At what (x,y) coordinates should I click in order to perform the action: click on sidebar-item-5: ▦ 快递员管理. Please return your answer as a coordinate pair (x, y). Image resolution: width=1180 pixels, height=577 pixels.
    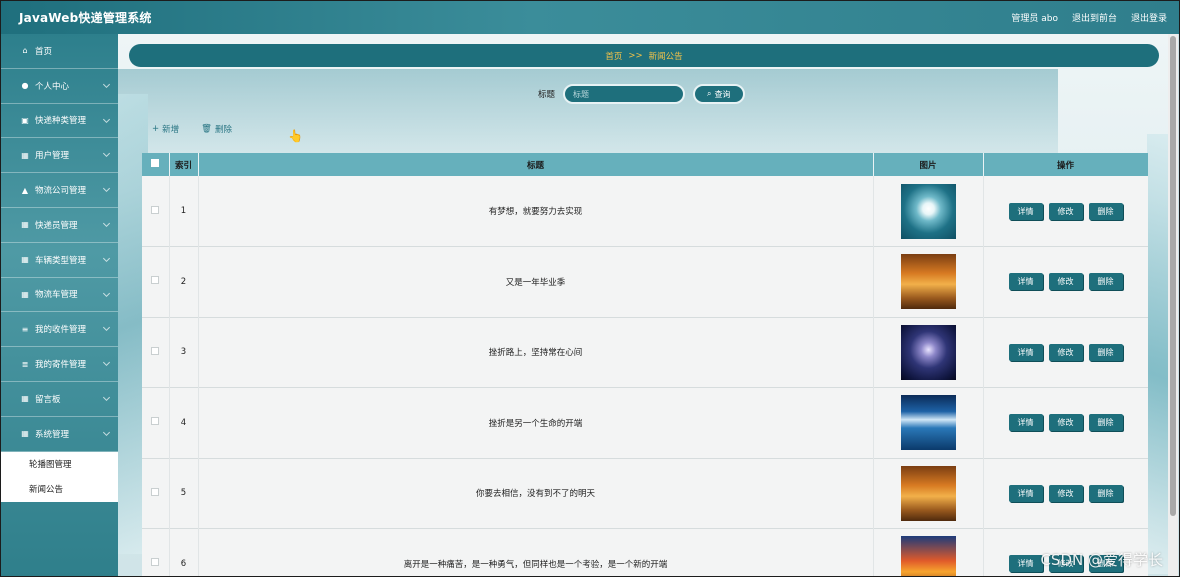
    Looking at the image, I should click on (59, 225).